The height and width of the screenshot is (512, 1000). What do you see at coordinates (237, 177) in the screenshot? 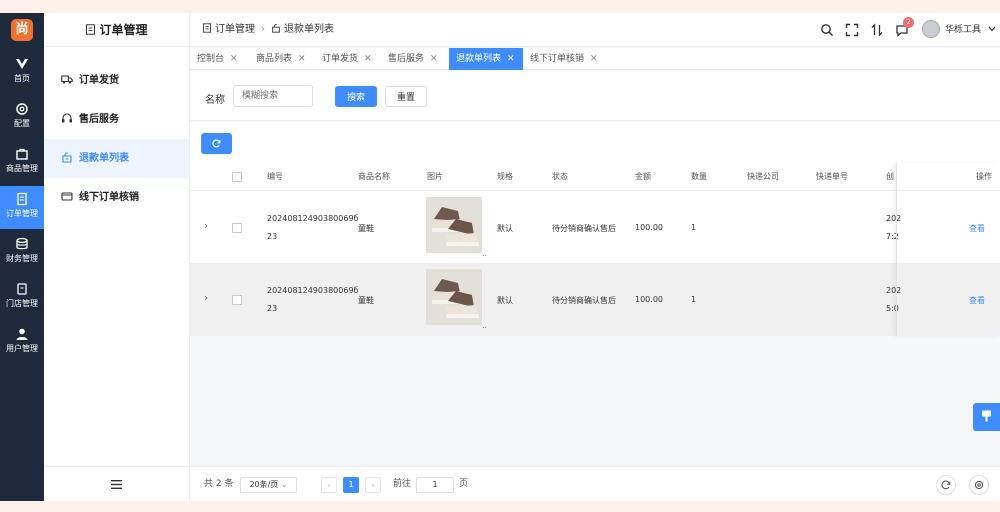
I see `select-all-checkbox` at bounding box center [237, 177].